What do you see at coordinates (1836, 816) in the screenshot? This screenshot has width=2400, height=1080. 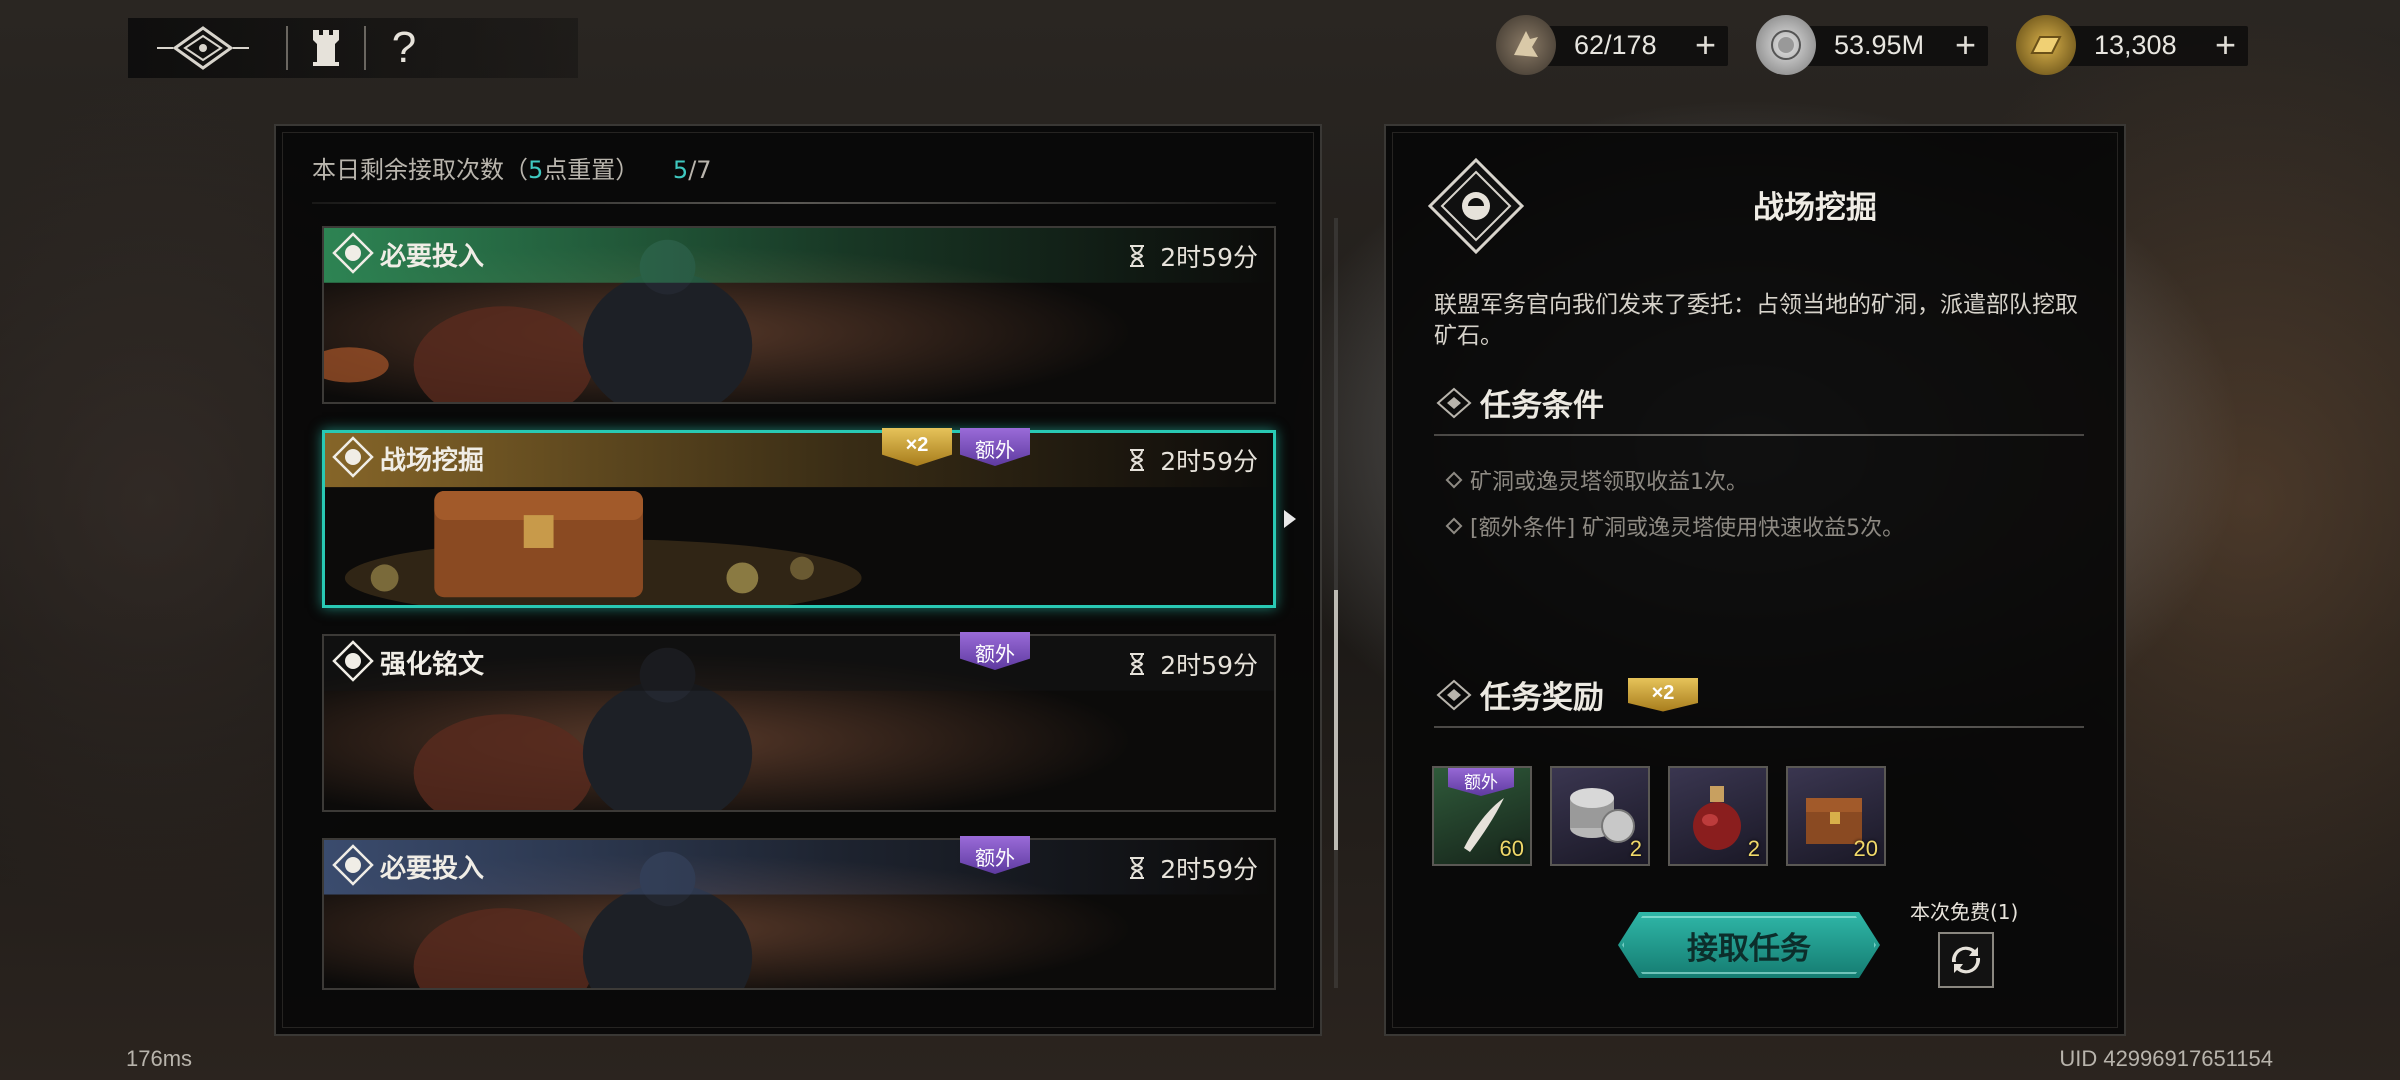 I see `reward-item: 20` at bounding box center [1836, 816].